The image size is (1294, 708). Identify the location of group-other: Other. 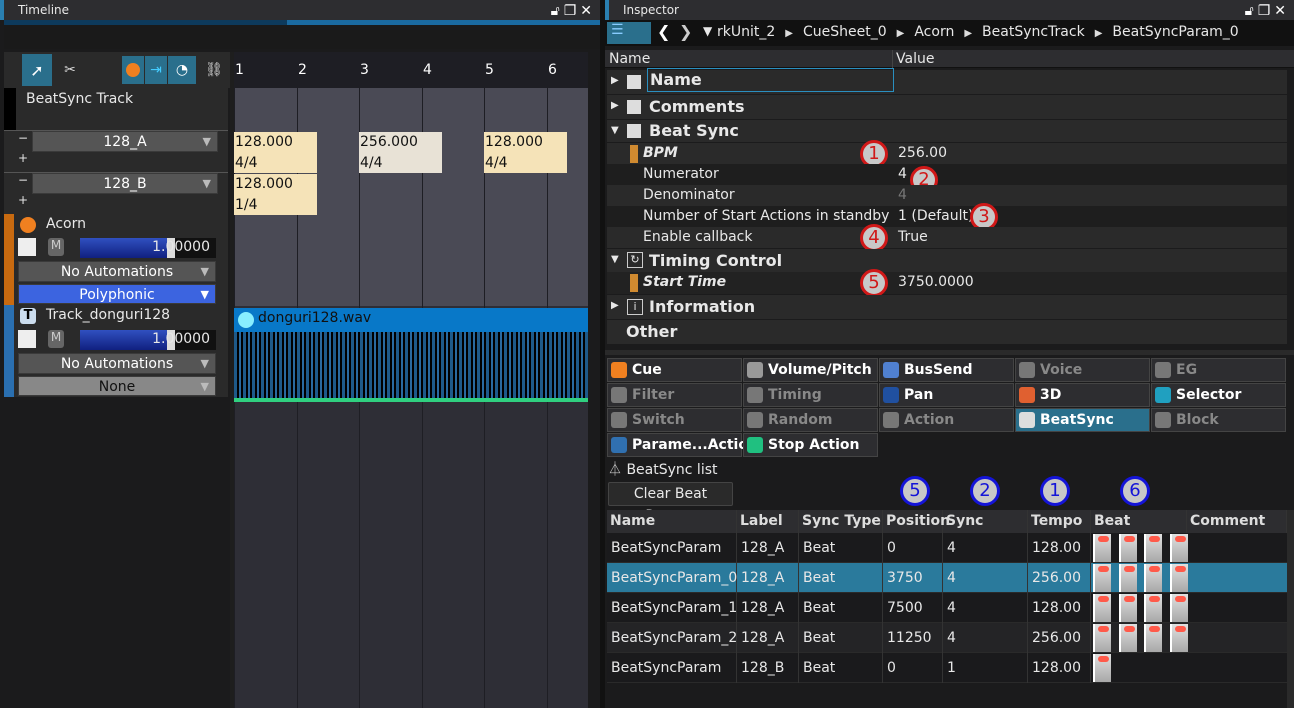
(947, 332).